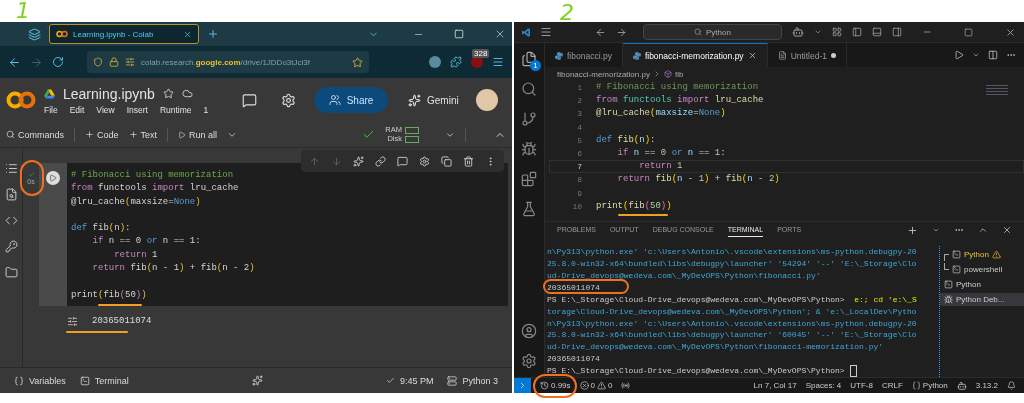  What do you see at coordinates (11, 272) in the screenshot?
I see `folder-icon` at bounding box center [11, 272].